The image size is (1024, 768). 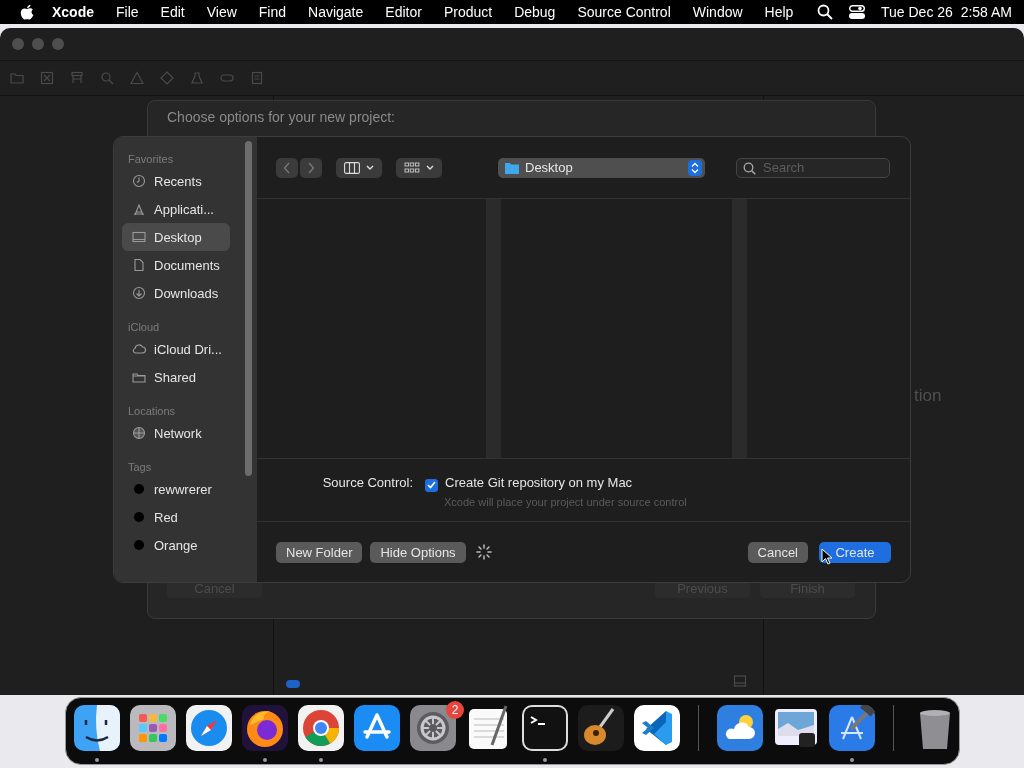 What do you see at coordinates (153, 728) in the screenshot?
I see `app-grid-icon` at bounding box center [153, 728].